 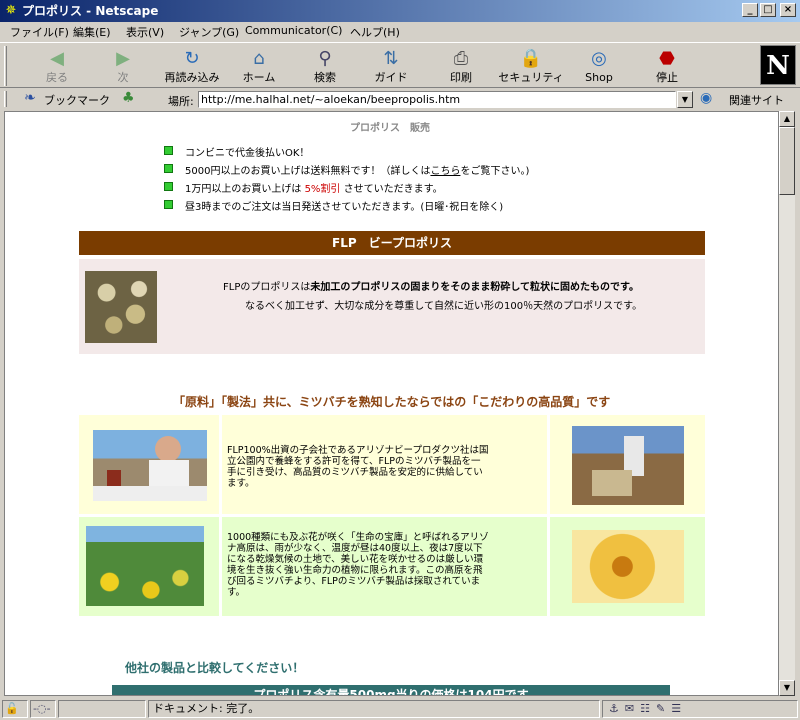 I want to click on composer-icon: ✎, so click(x=663, y=708).